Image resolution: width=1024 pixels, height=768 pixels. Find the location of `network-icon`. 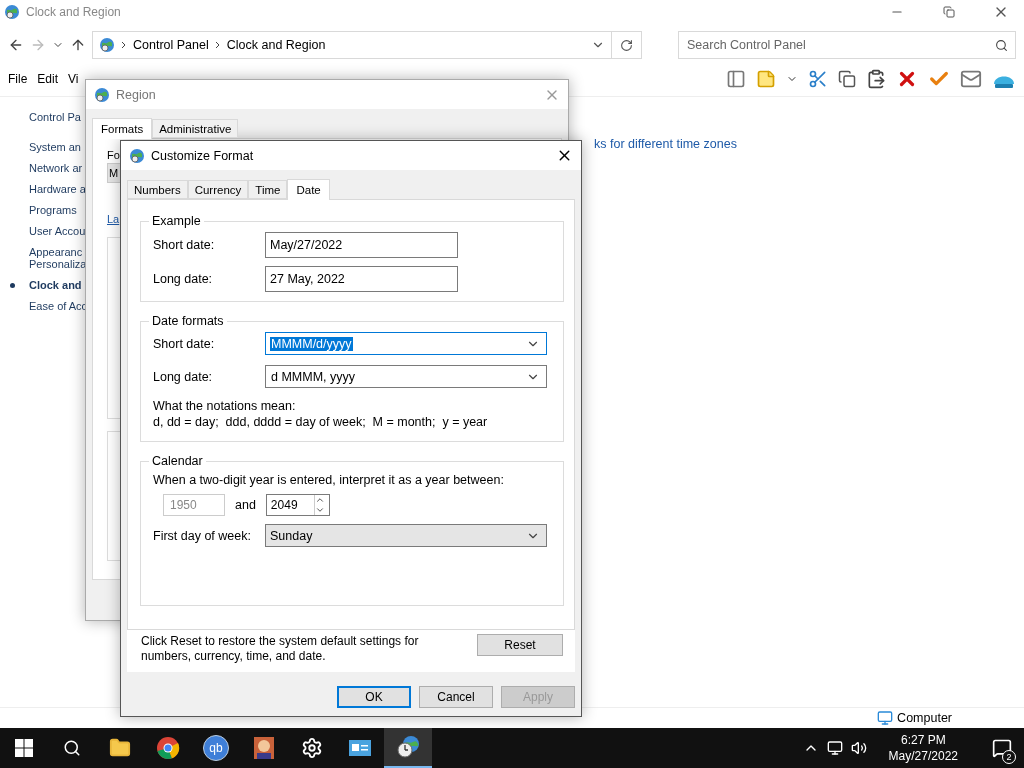

network-icon is located at coordinates (834, 748).